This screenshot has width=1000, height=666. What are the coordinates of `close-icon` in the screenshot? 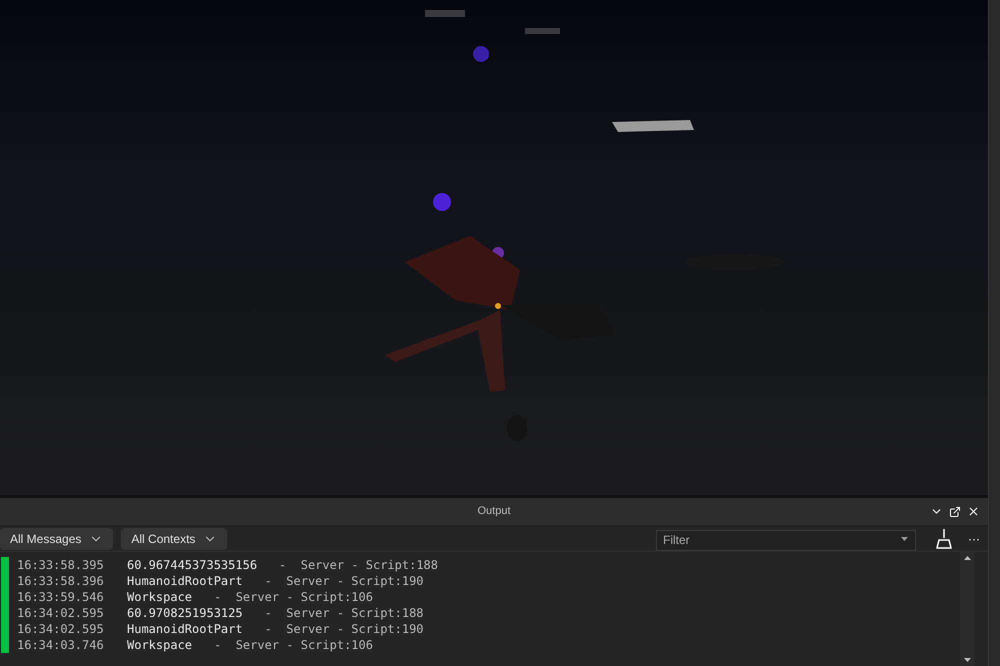 It's located at (973, 511).